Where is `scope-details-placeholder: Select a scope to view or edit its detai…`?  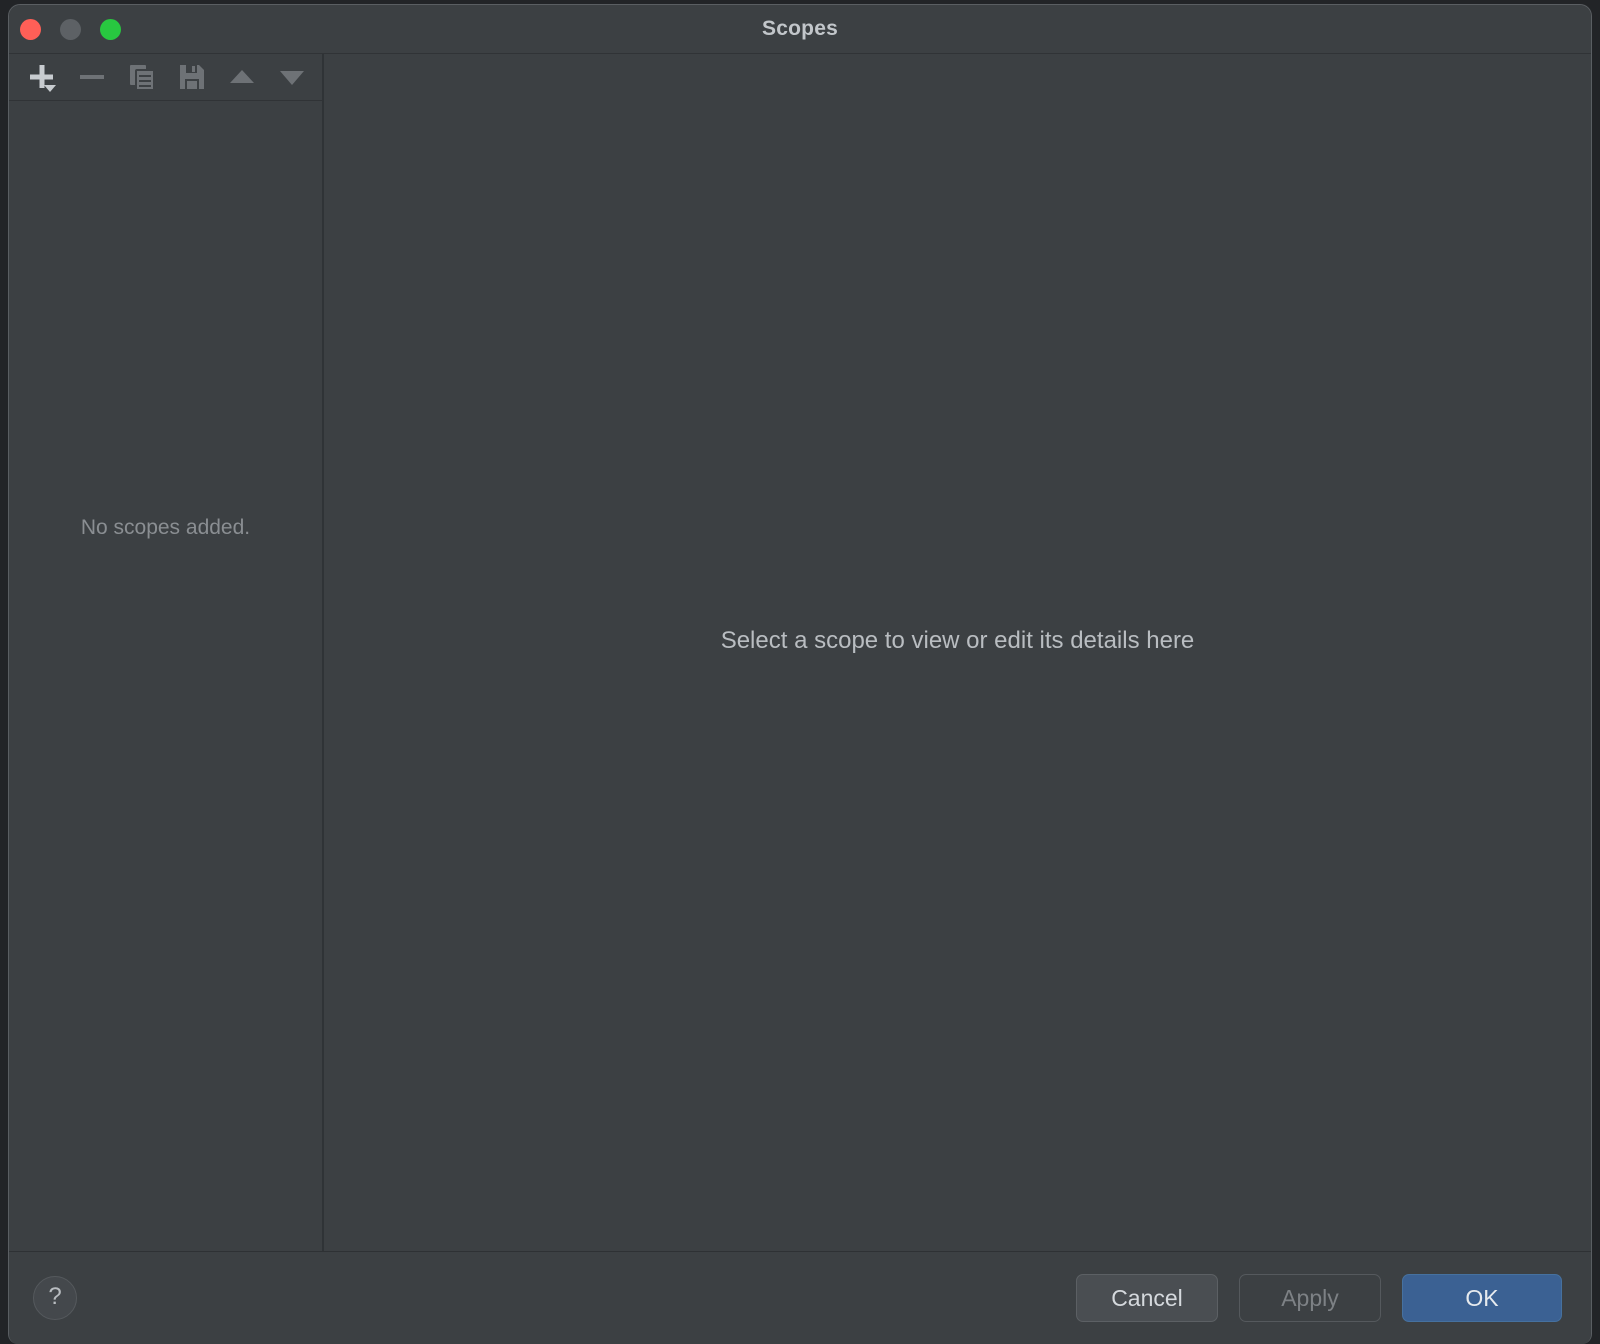
scope-details-placeholder: Select a scope to view or edit its detai… is located at coordinates (957, 640).